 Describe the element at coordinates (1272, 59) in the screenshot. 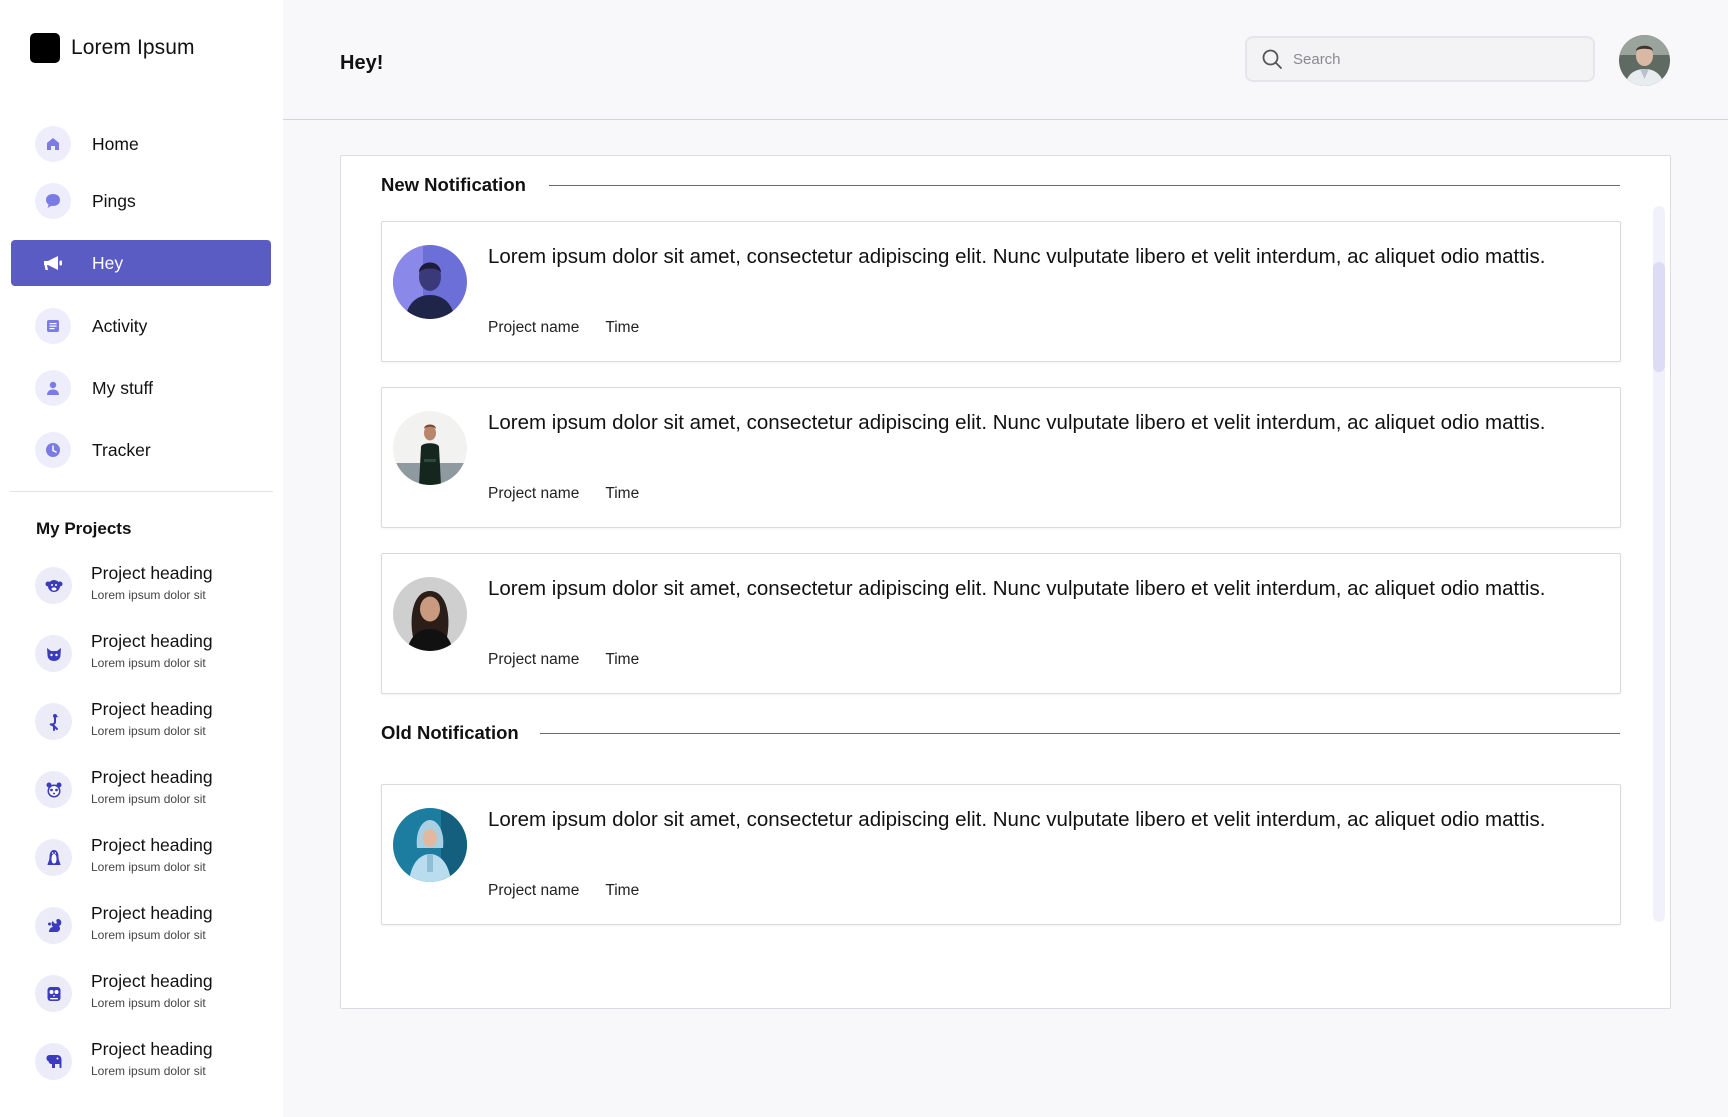

I see `search-icon` at that location.